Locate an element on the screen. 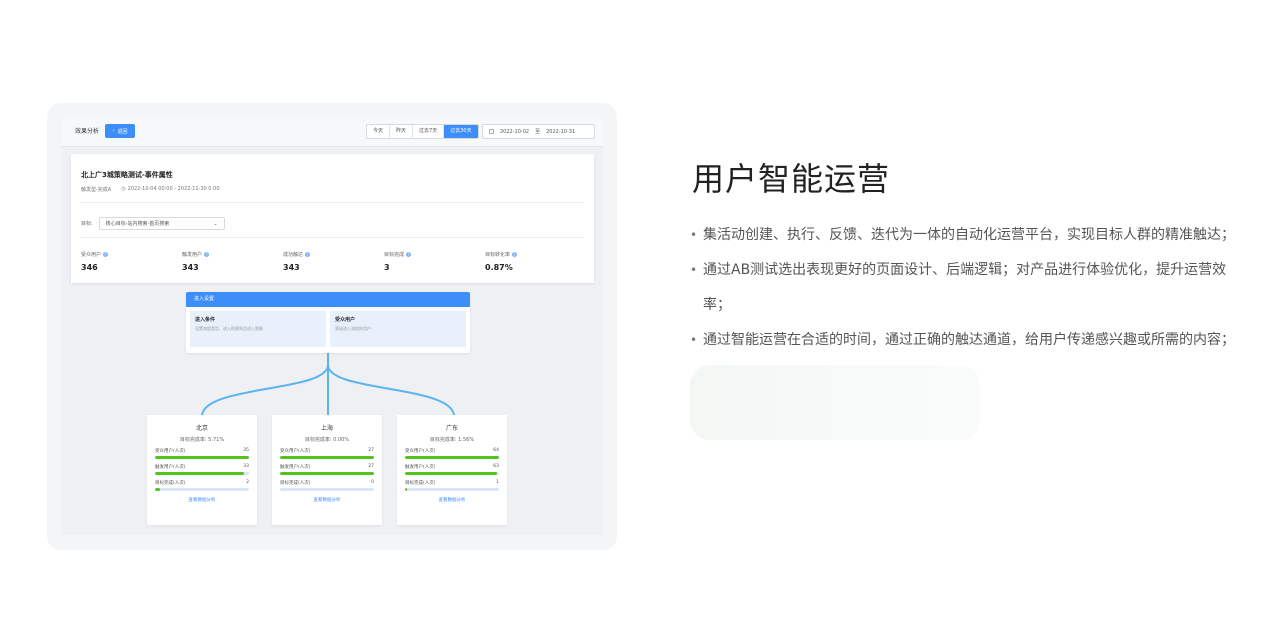  stat-row: 触发用户(人次) 27 is located at coordinates (327, 469).